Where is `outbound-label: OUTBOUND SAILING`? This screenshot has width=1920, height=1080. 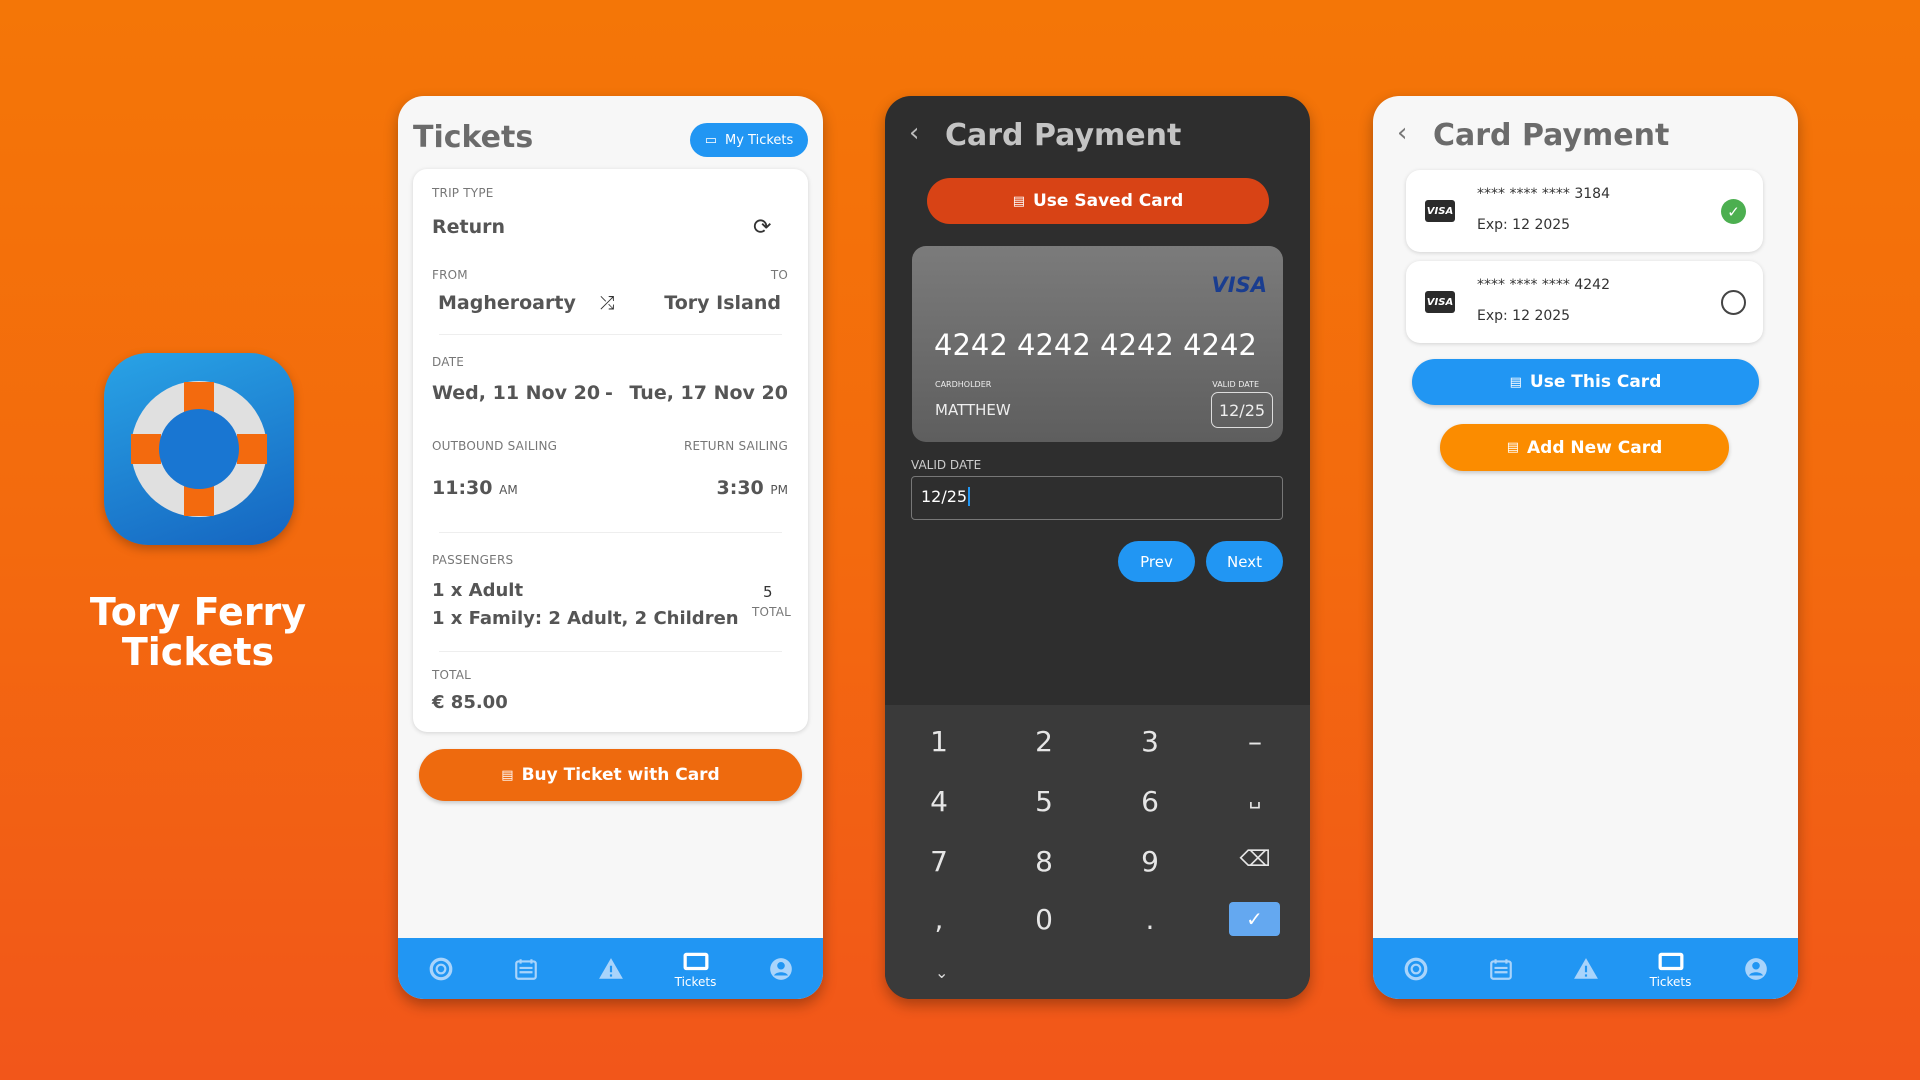 outbound-label: OUTBOUND SAILING is located at coordinates (495, 446).